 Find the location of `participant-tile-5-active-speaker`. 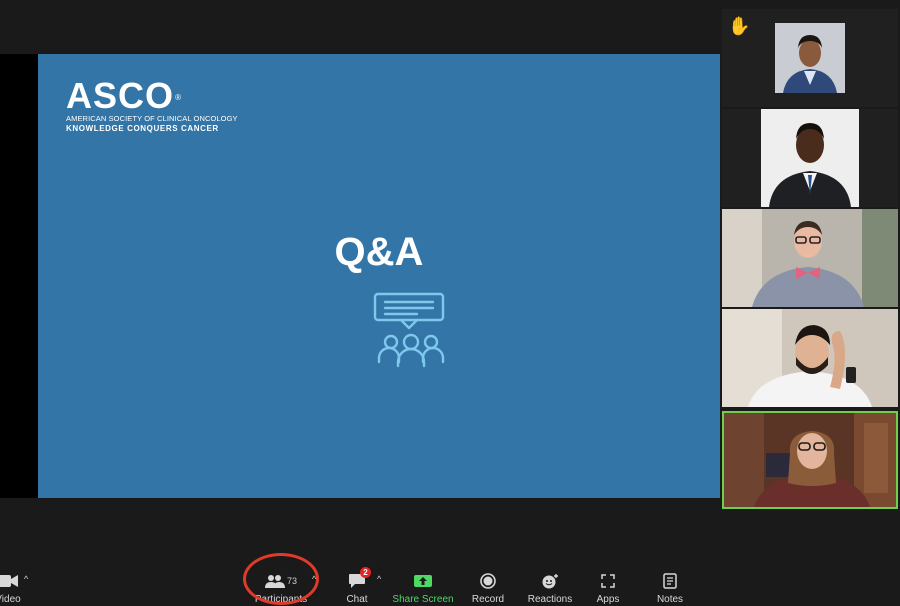

participant-tile-5-active-speaker is located at coordinates (810, 460).